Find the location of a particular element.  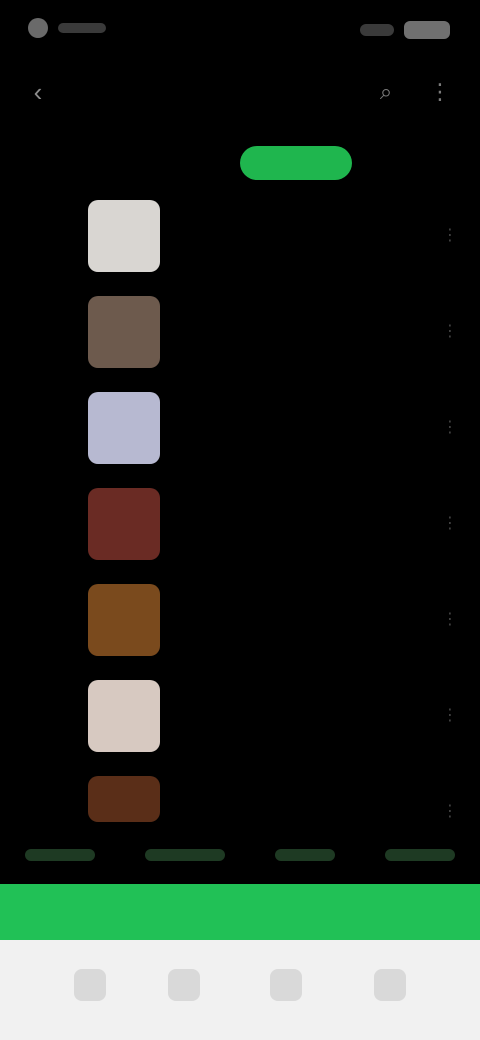

tab-3-active is located at coordinates (296, 163).